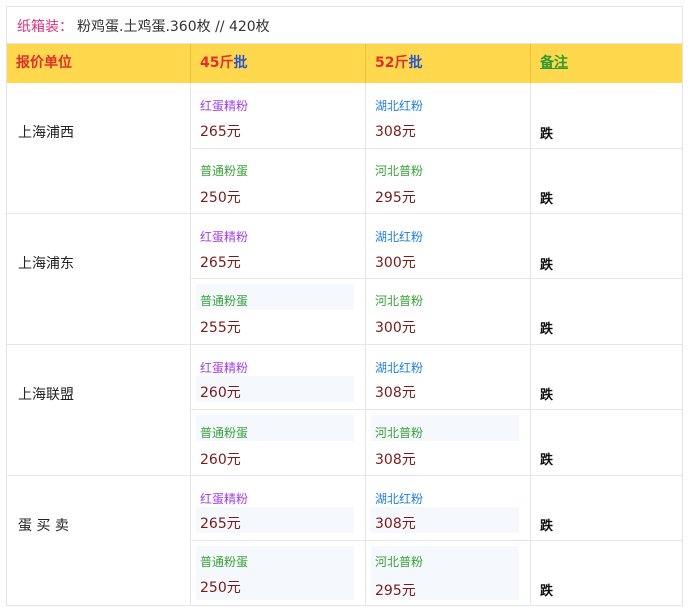  What do you see at coordinates (46, 264) in the screenshot?
I see `location-label: 上海浦东` at bounding box center [46, 264].